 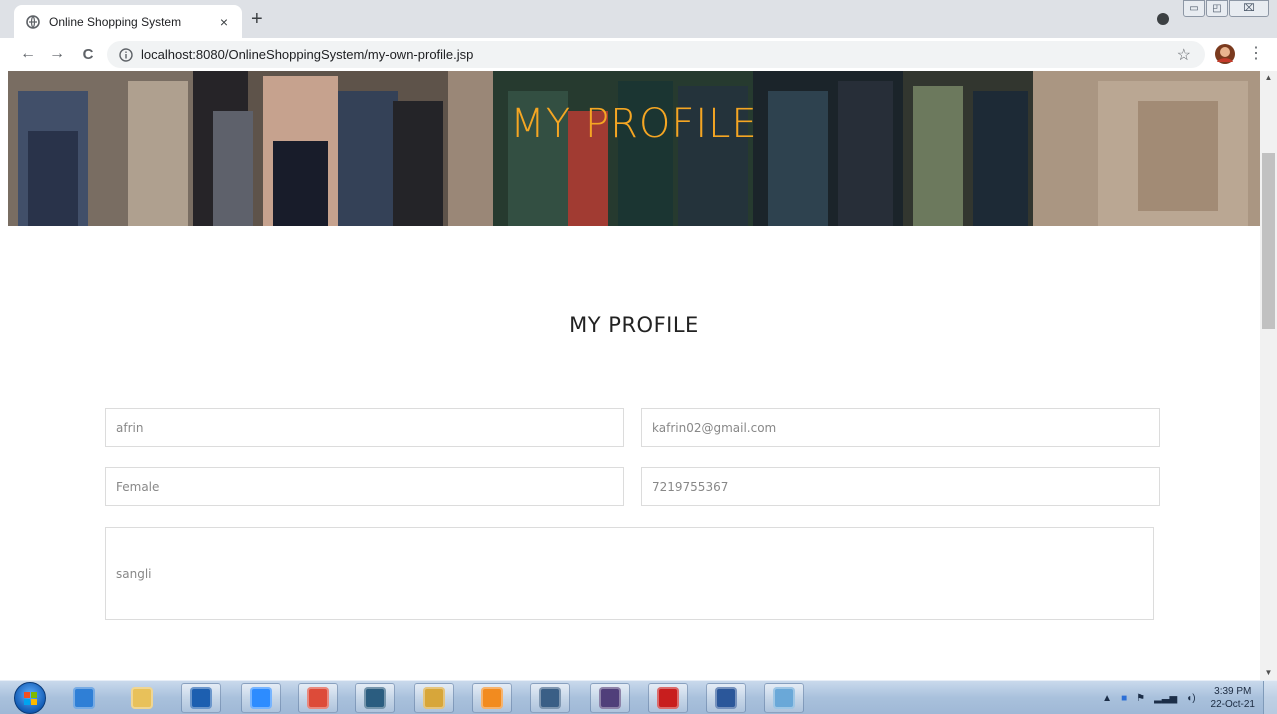 I want to click on internet-explorer-icon, so click(x=84, y=698).